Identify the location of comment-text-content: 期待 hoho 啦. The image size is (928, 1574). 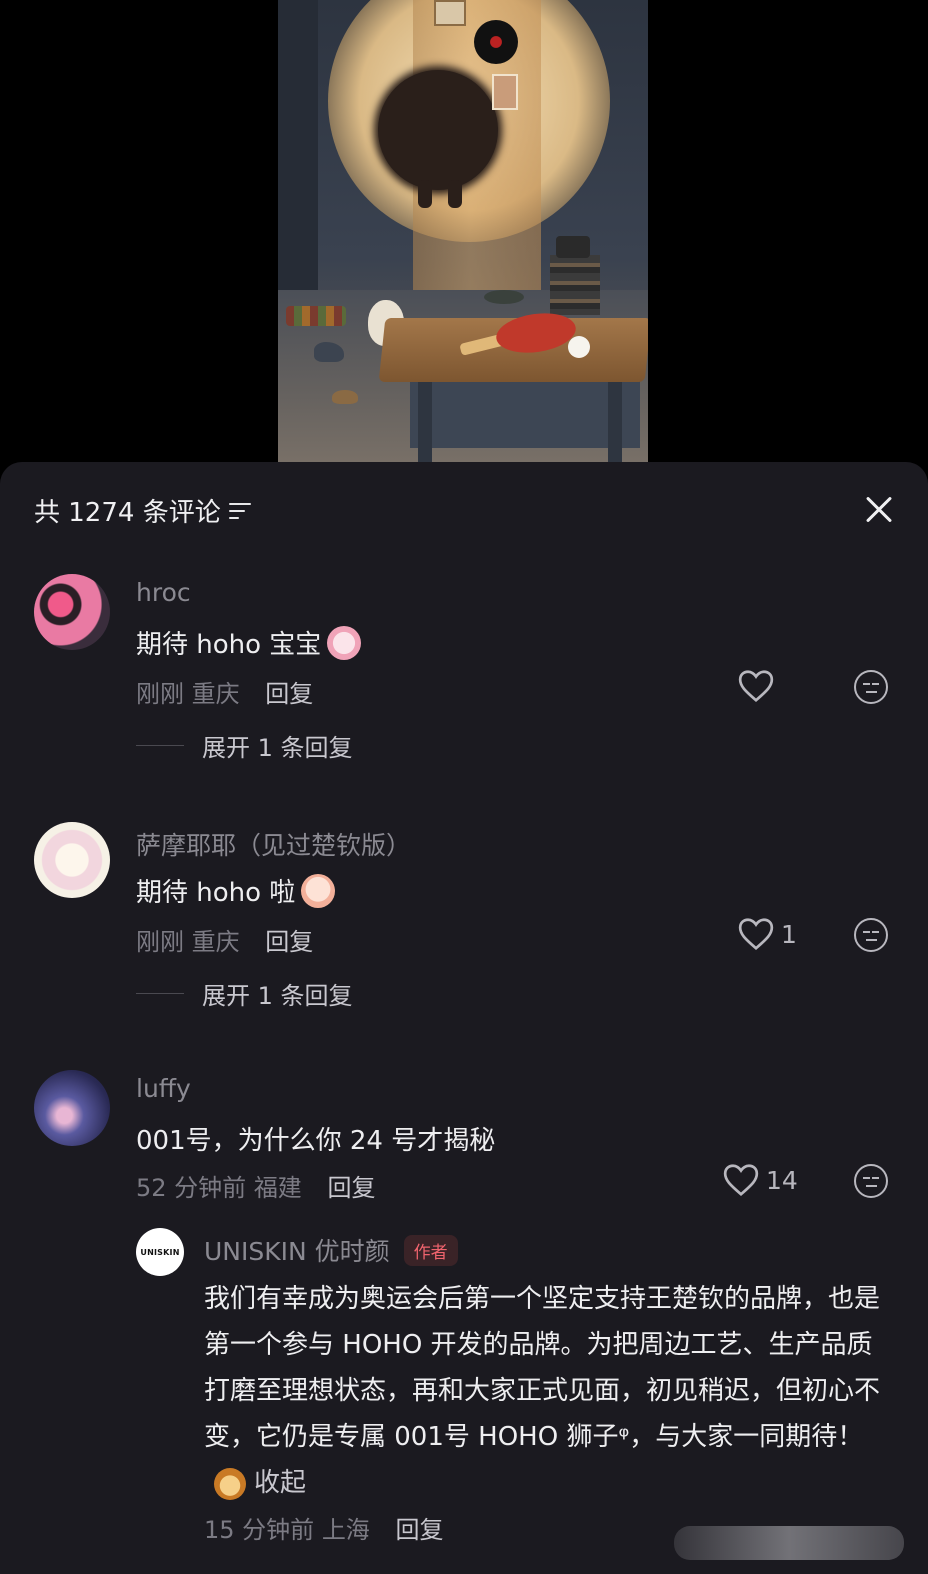
(216, 893).